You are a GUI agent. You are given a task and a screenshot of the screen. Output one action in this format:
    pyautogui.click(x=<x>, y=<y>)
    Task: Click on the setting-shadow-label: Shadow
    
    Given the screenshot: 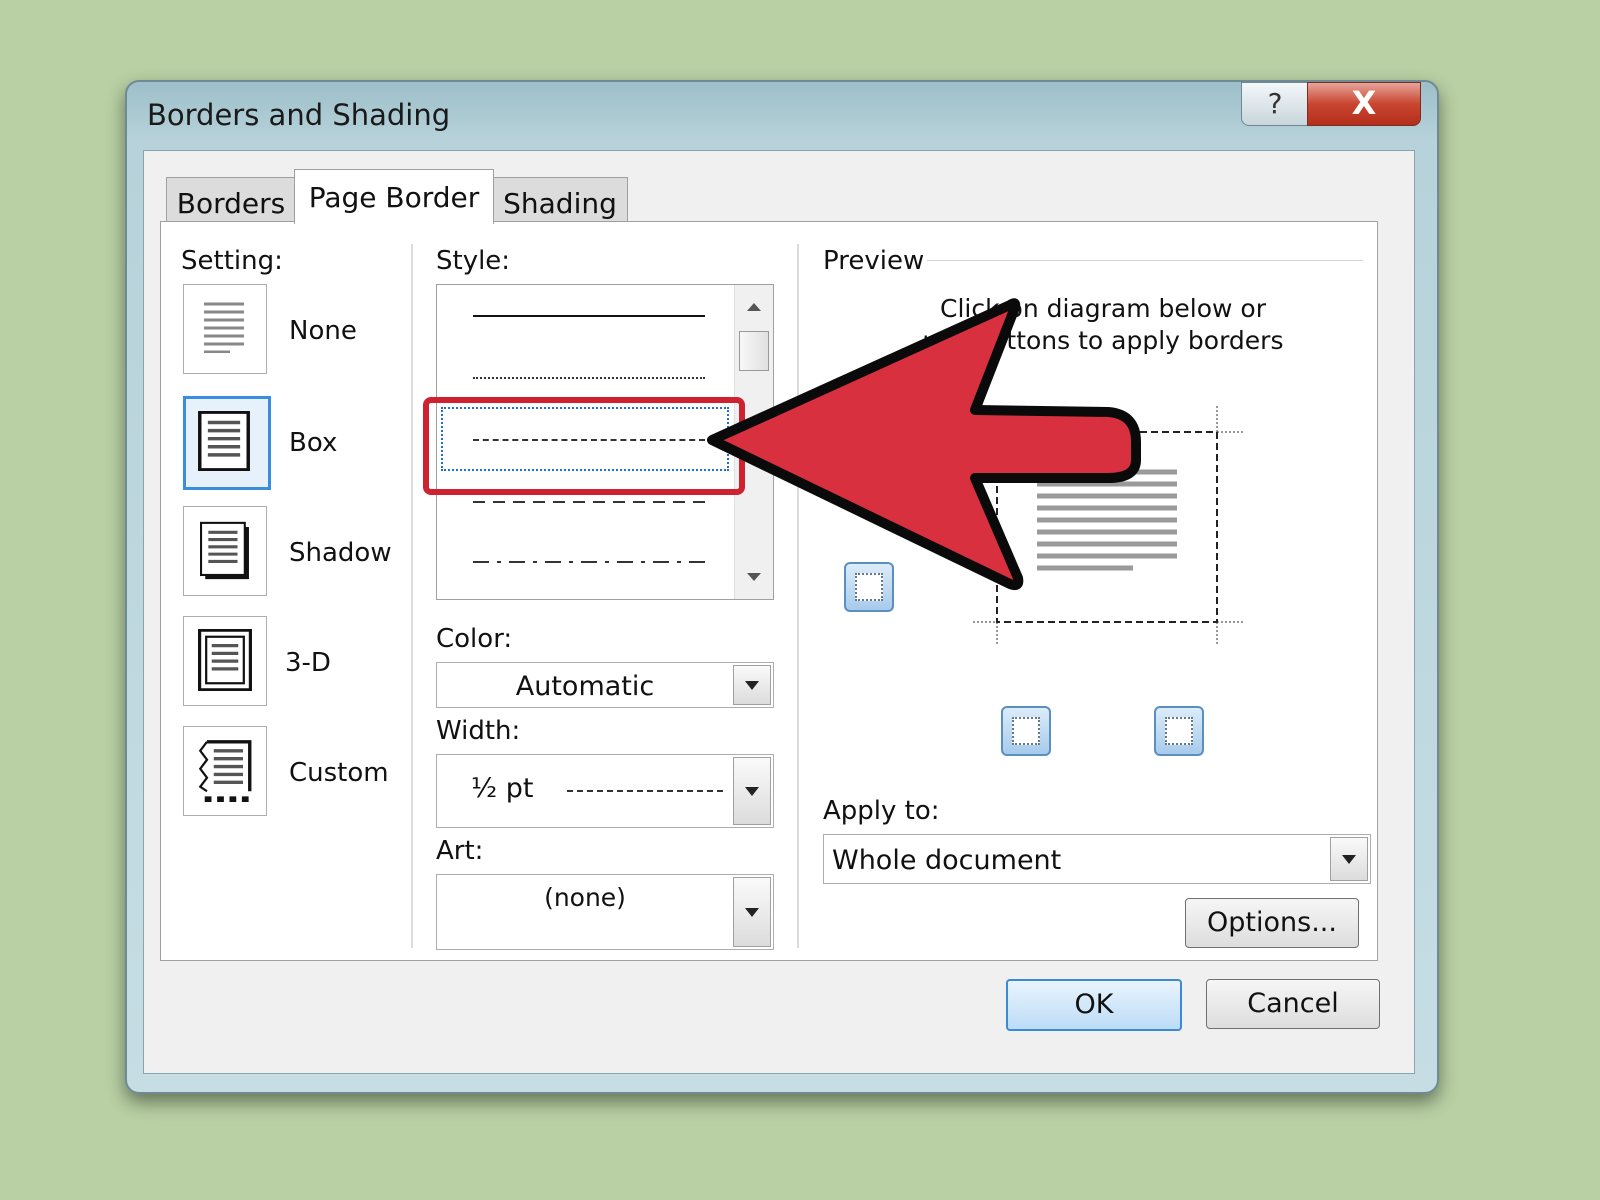 What is the action you would take?
    pyautogui.click(x=340, y=553)
    